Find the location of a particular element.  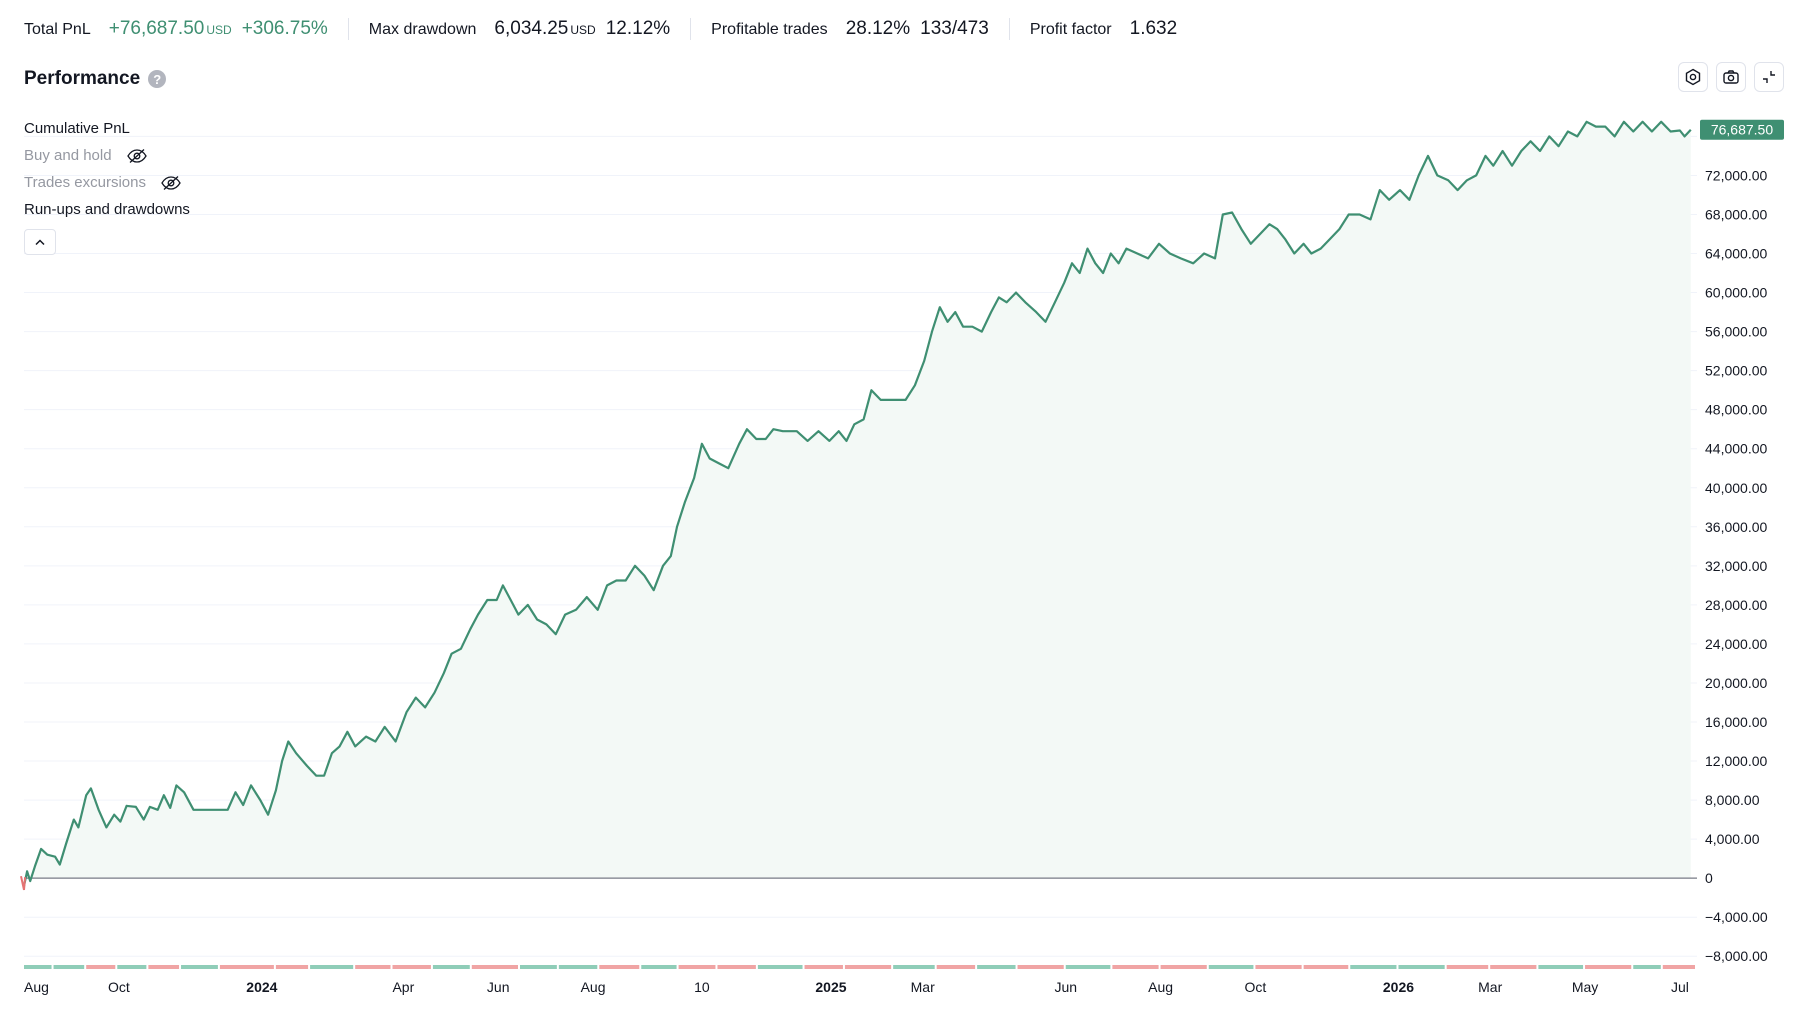

x-tick-label: 2024 is located at coordinates (261, 987).